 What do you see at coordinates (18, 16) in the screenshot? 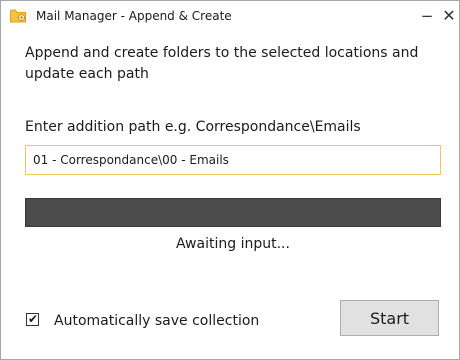
I see `folder-icon` at bounding box center [18, 16].